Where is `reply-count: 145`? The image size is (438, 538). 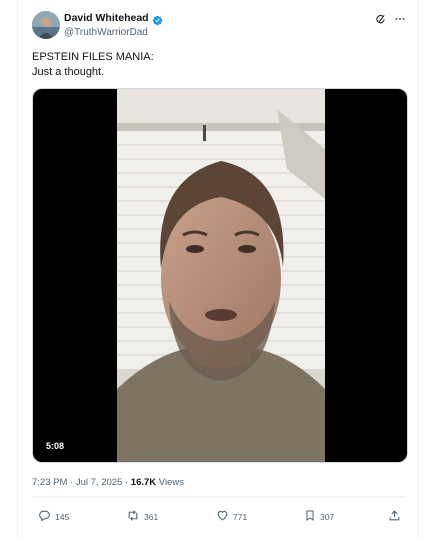 reply-count: 145 is located at coordinates (62, 516).